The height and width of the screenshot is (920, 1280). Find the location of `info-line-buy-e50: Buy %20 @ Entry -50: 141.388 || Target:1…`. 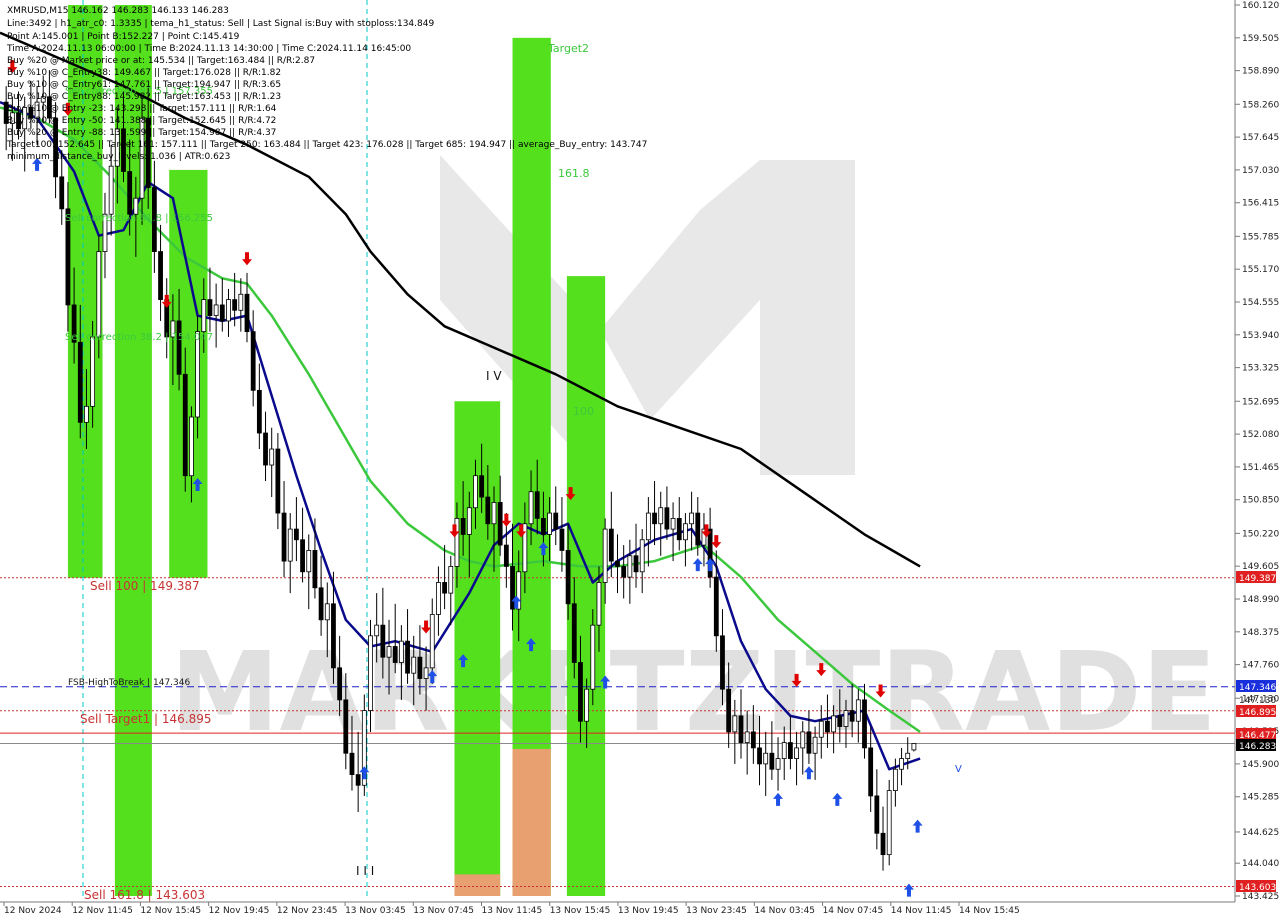

info-line-buy-e50: Buy %20 @ Entry -50: 141.388 || Target:1… is located at coordinates (141, 121).